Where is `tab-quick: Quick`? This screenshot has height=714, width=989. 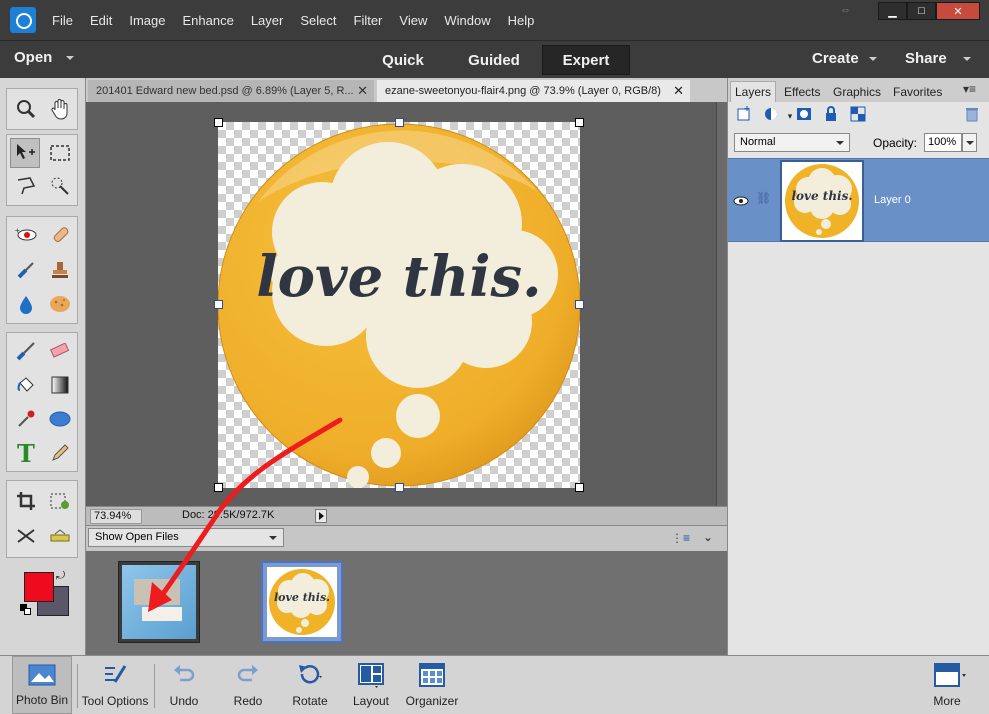 tab-quick: Quick is located at coordinates (403, 60).